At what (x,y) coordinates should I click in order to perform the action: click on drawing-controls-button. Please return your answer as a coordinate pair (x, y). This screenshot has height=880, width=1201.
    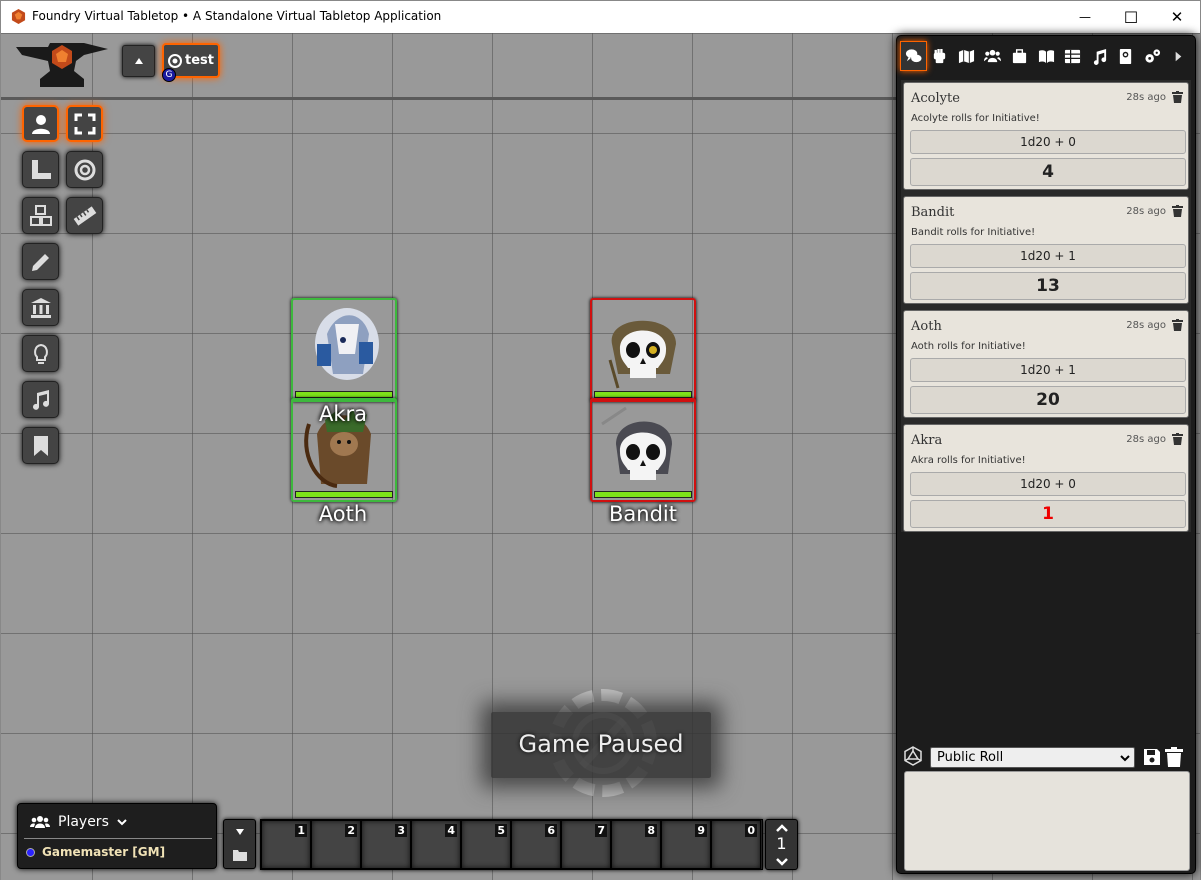
    Looking at the image, I should click on (40, 261).